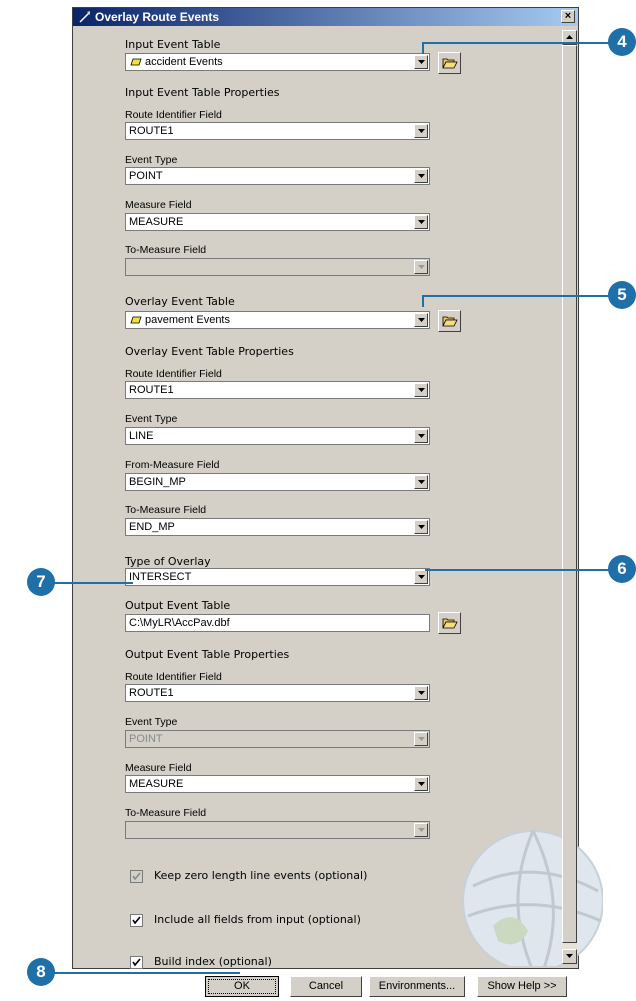  Describe the element at coordinates (277, 693) in the screenshot. I see `output-route-id-combo: ROUTE1` at that location.